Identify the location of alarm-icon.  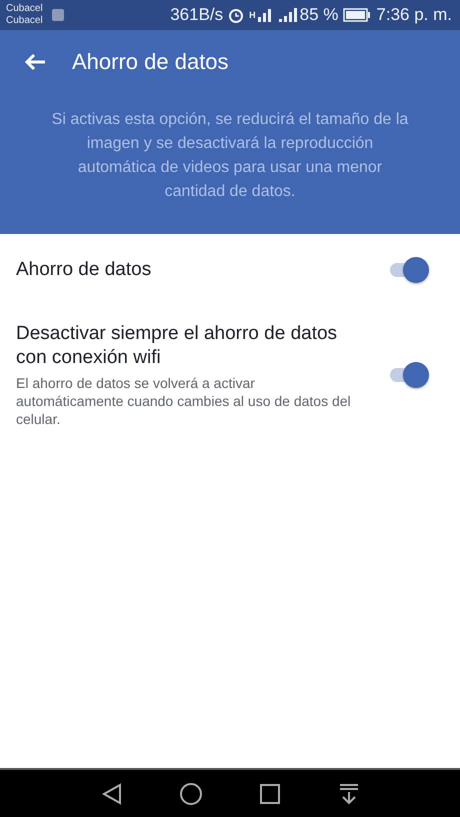
(236, 15).